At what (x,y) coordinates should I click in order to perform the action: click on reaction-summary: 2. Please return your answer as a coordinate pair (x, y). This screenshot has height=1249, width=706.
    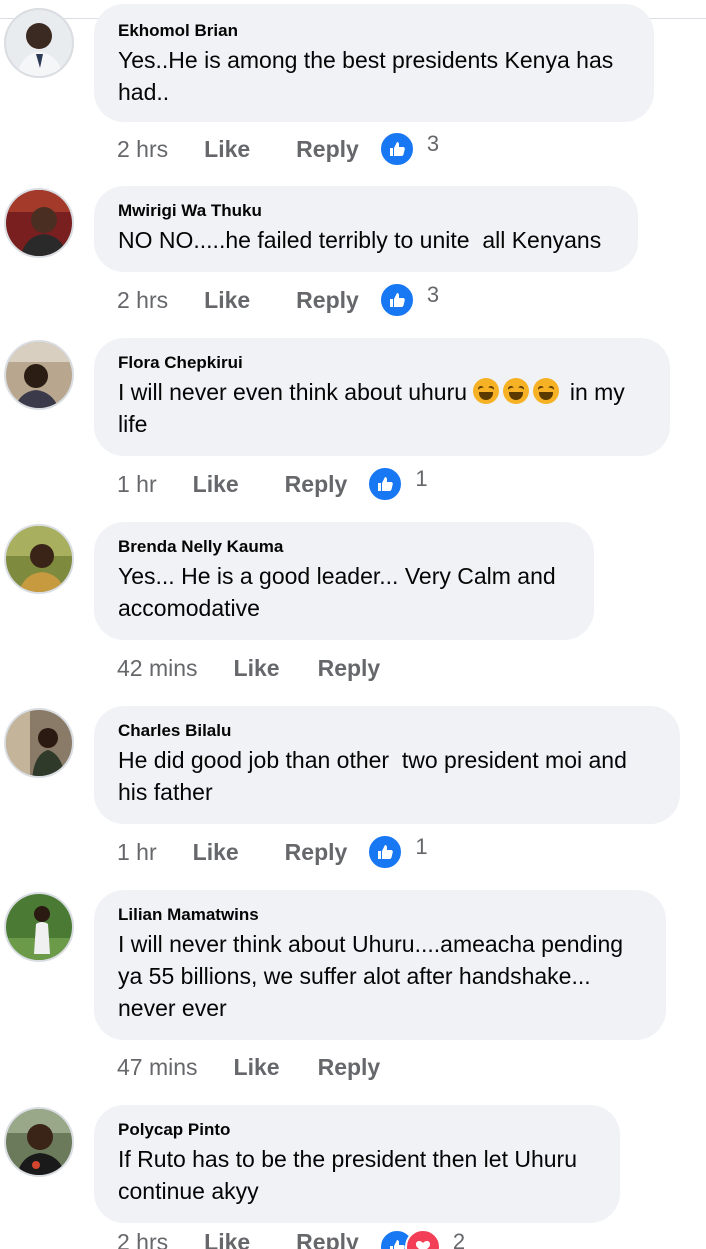
    Looking at the image, I should click on (422, 1239).